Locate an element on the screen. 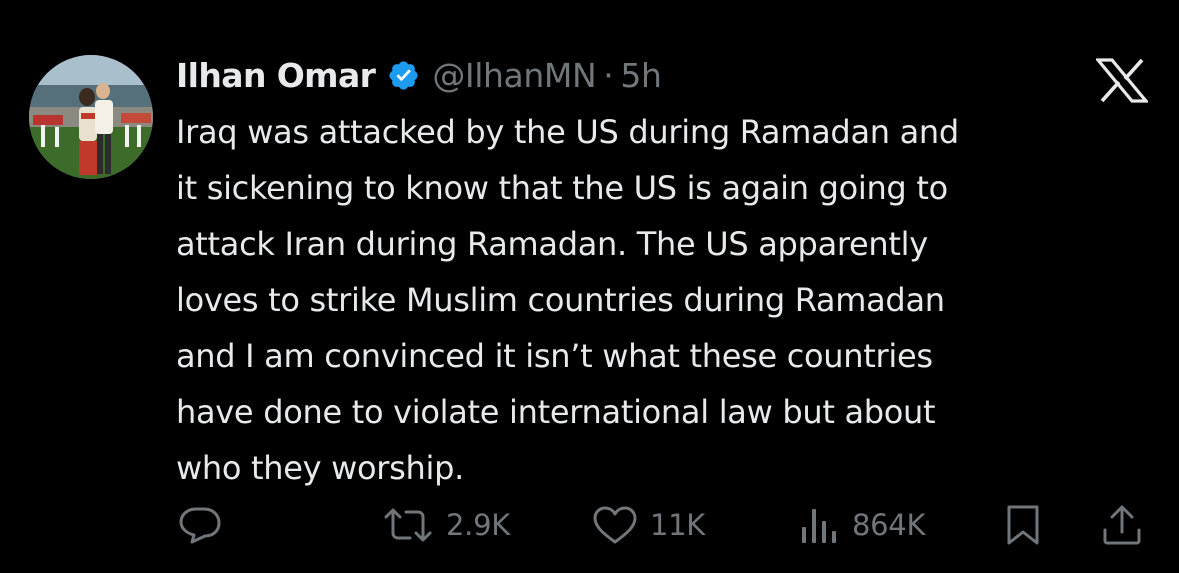 The height and width of the screenshot is (573, 1179). bookmark-button is located at coordinates (1023, 525).